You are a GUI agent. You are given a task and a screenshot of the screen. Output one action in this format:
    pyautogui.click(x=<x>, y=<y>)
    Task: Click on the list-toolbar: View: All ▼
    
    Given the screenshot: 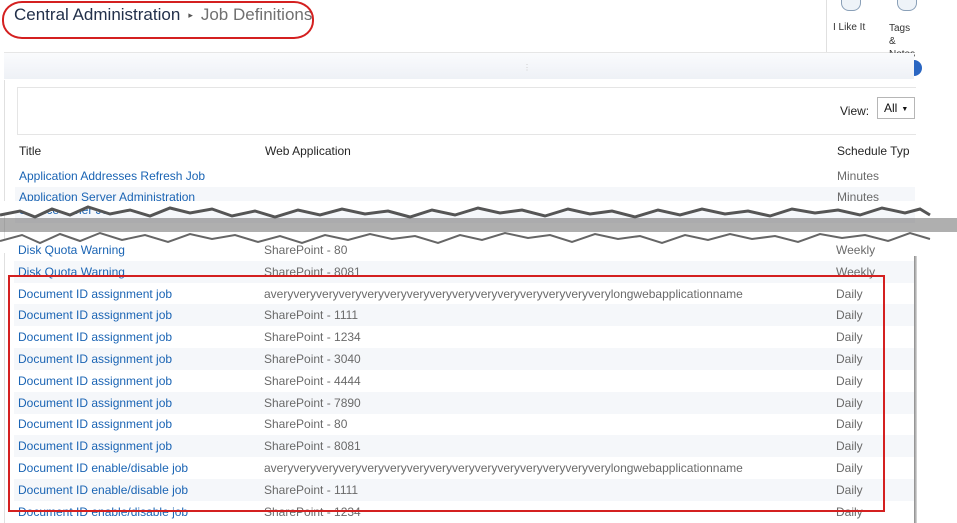 What is the action you would take?
    pyautogui.click(x=466, y=111)
    